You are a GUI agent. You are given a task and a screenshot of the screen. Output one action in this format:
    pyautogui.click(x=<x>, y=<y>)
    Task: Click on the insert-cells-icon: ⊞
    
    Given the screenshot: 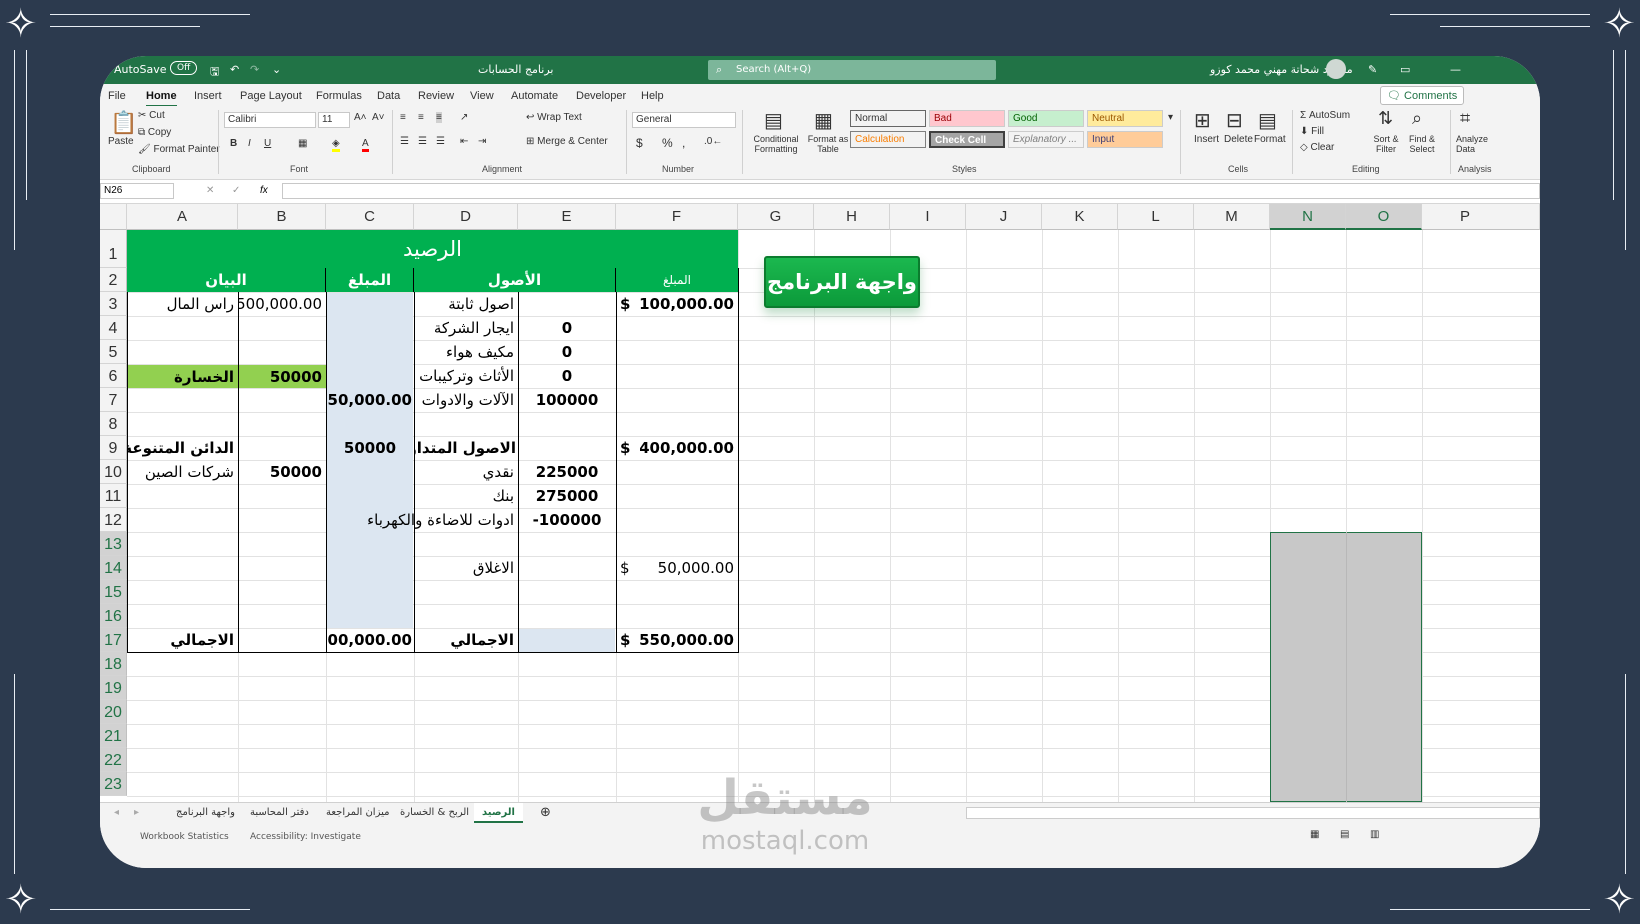 What is the action you would take?
    pyautogui.click(x=1202, y=120)
    